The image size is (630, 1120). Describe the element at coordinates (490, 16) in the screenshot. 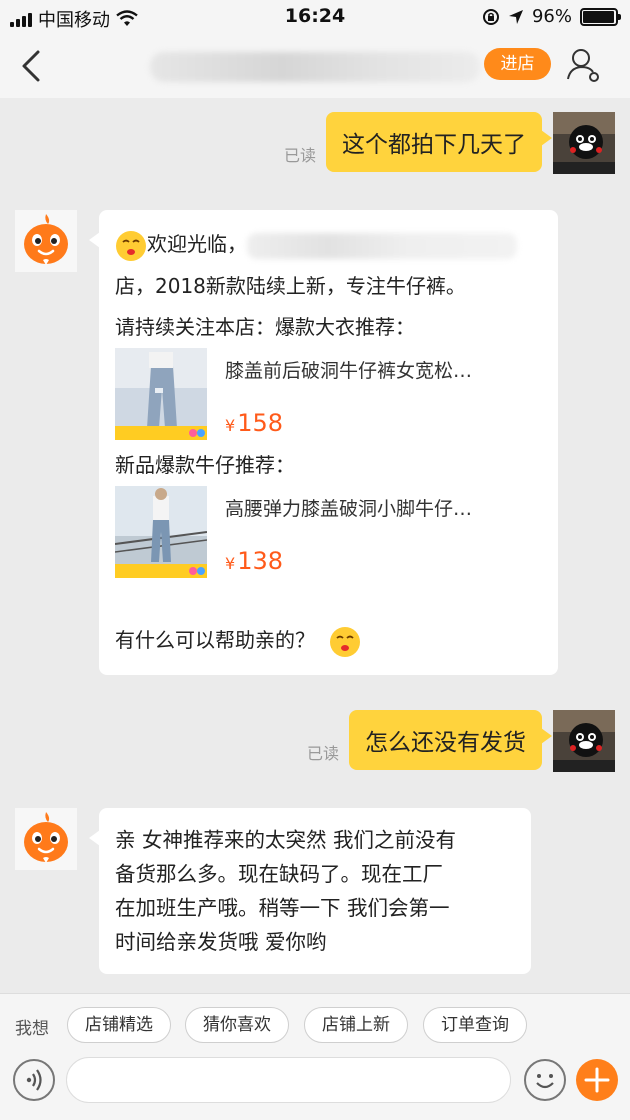

I see `rotation-lock-icon` at that location.